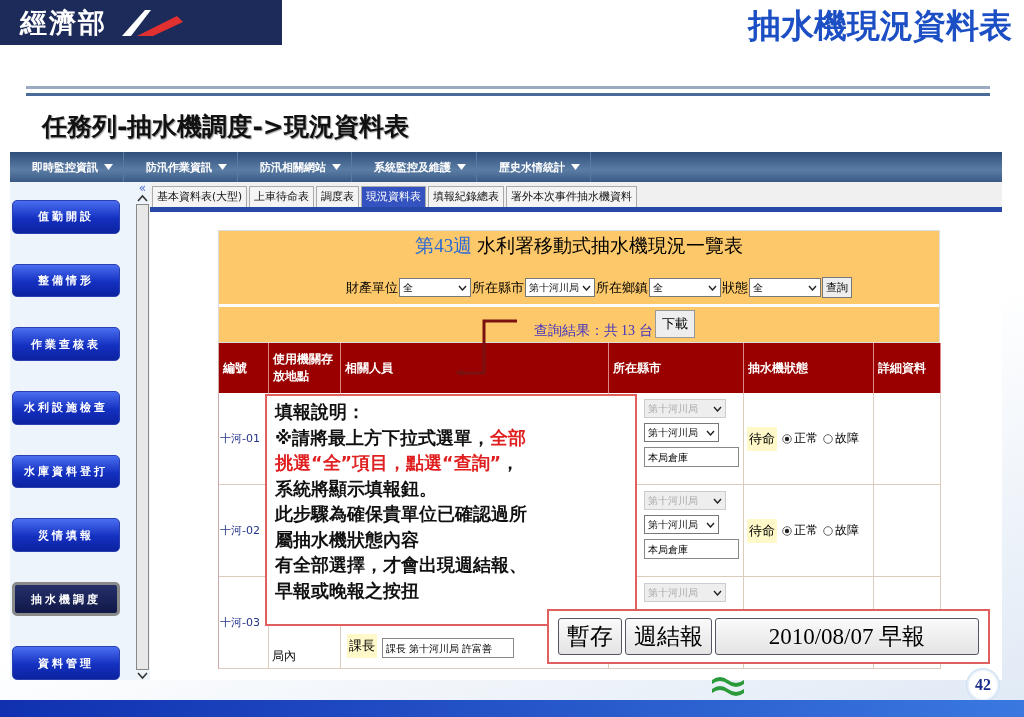 The width and height of the screenshot is (1024, 717). What do you see at coordinates (242, 530) in the screenshot?
I see `table-cell: 十河-02` at bounding box center [242, 530].